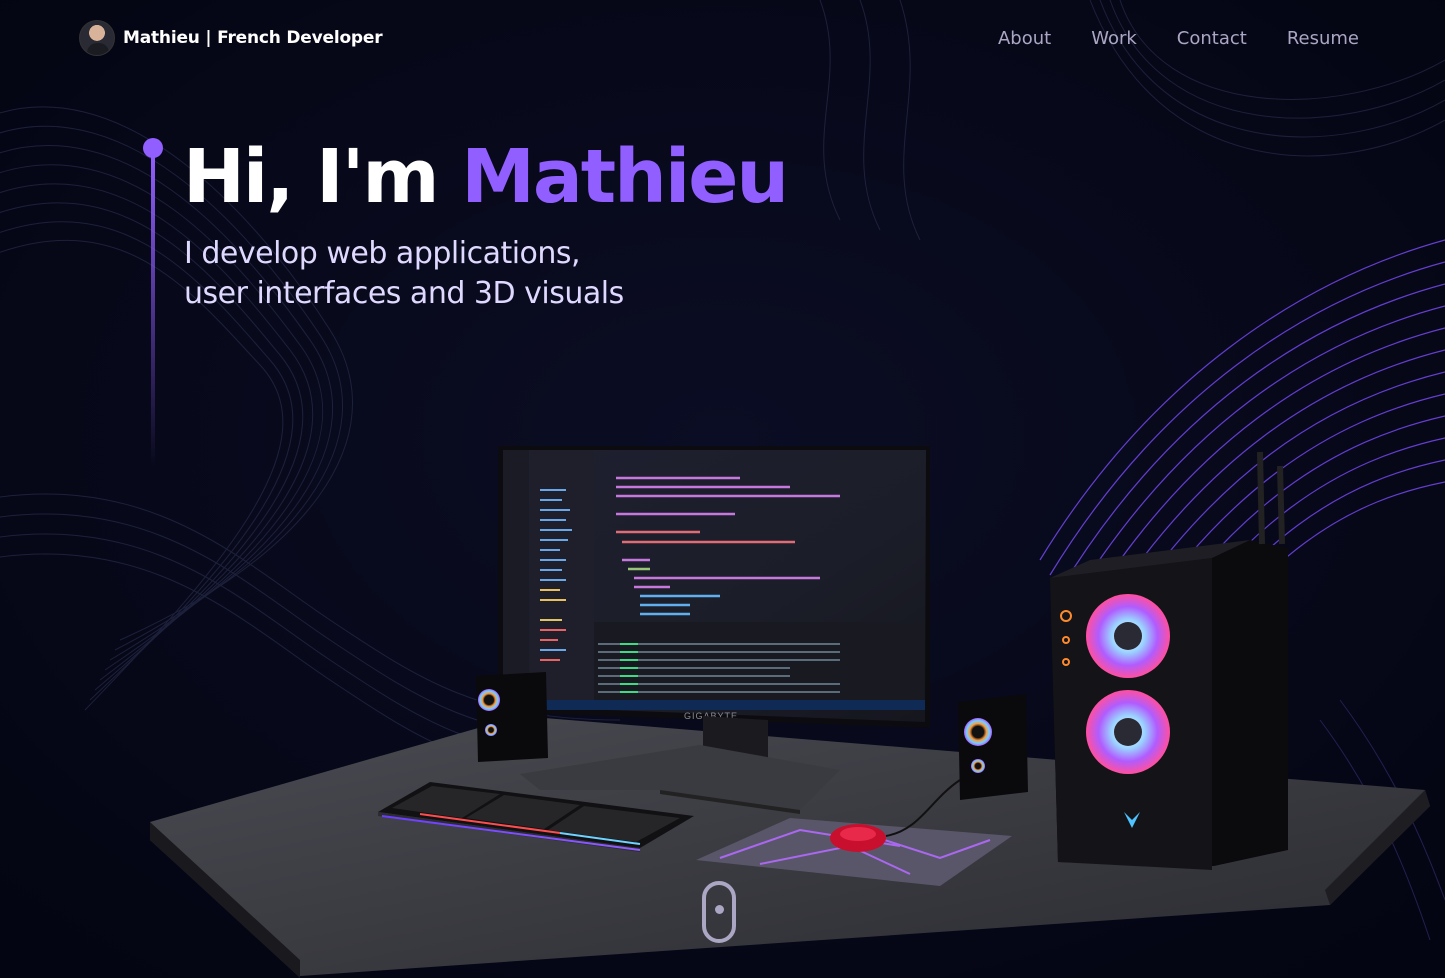 The height and width of the screenshot is (978, 1445). I want to click on brand-home-link: Mathieu | French Developer, so click(231, 38).